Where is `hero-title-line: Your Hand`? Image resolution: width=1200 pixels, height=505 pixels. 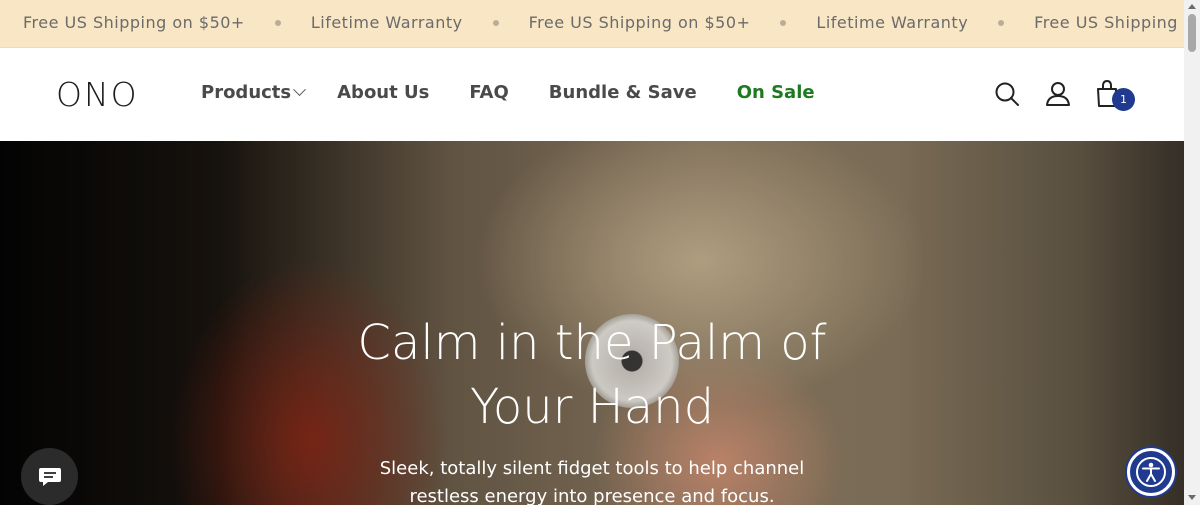 hero-title-line: Your Hand is located at coordinates (592, 407).